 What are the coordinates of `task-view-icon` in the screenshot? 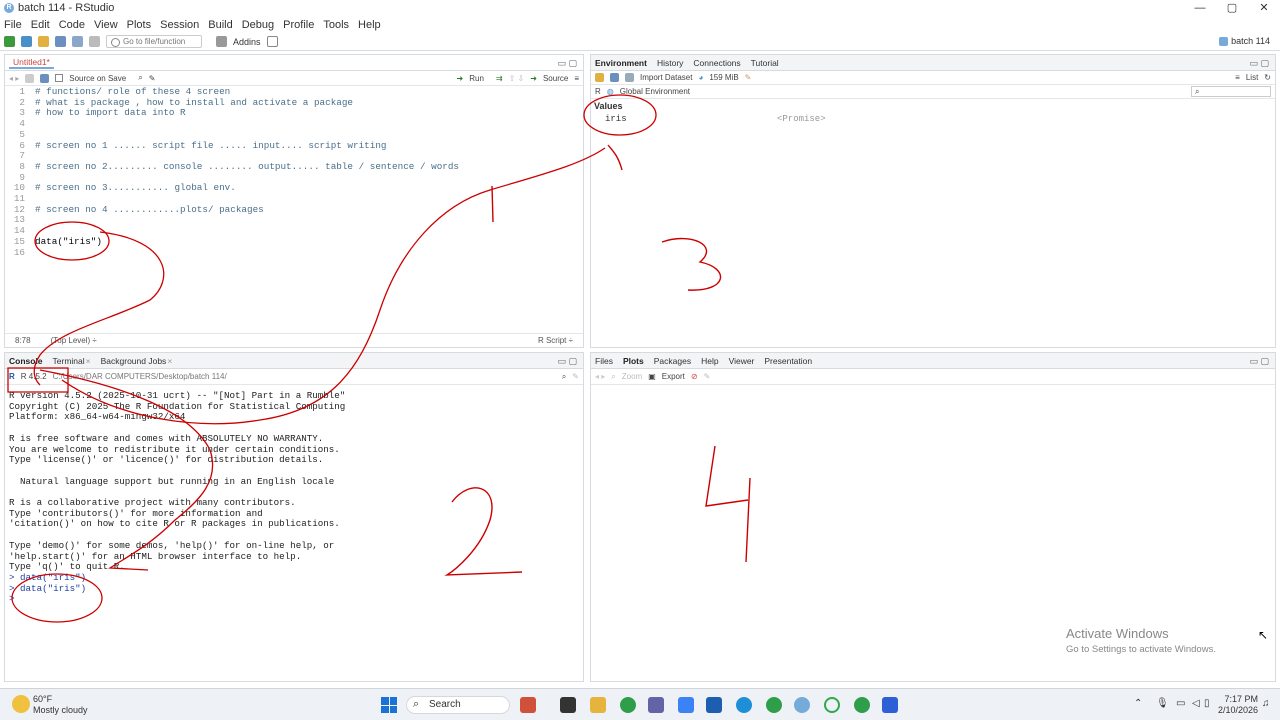 It's located at (568, 705).